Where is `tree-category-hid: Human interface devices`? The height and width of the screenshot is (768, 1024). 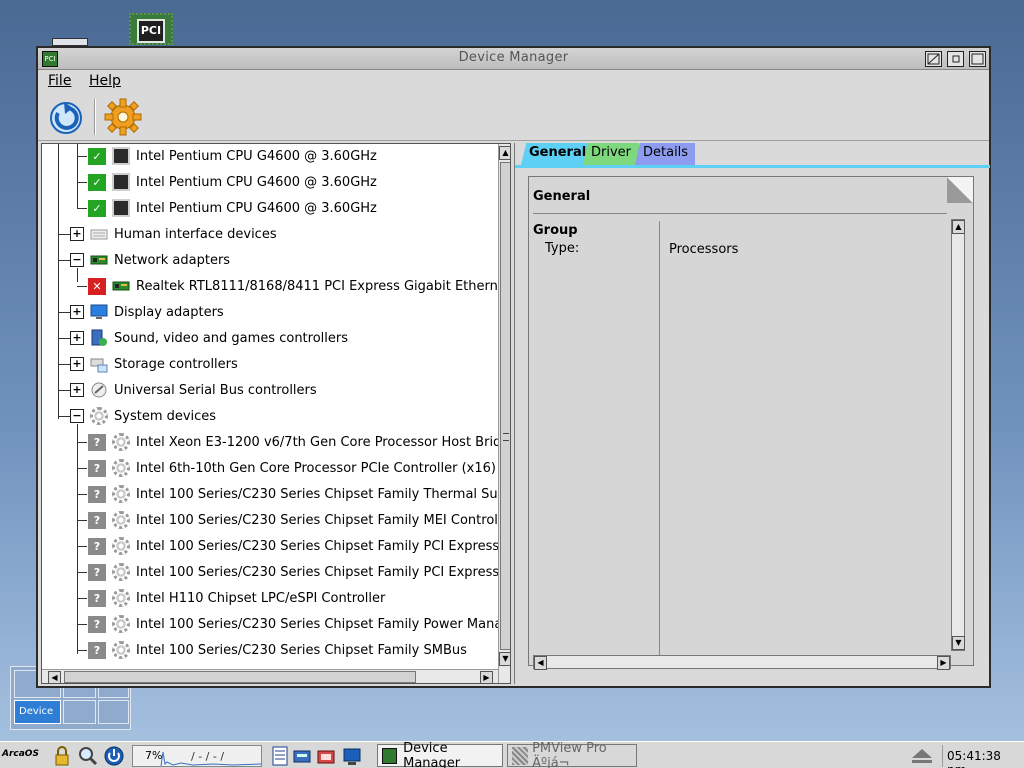
tree-category-hid: Human interface devices is located at coordinates (183, 234).